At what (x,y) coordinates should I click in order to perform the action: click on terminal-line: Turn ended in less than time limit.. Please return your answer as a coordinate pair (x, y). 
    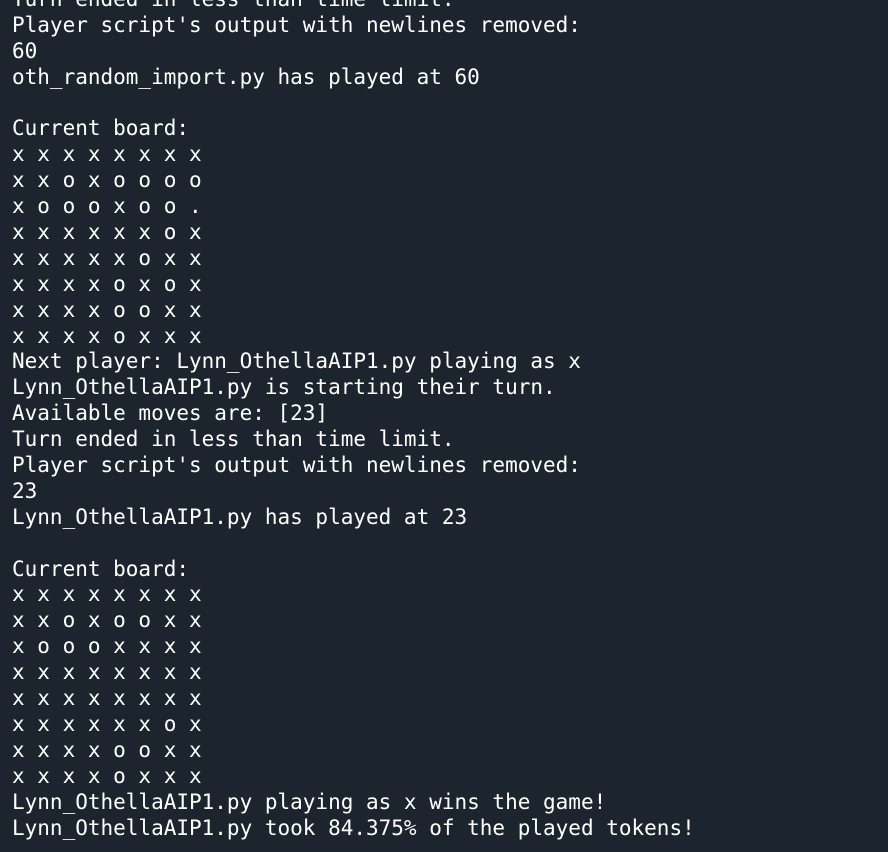
    Looking at the image, I should click on (233, 439).